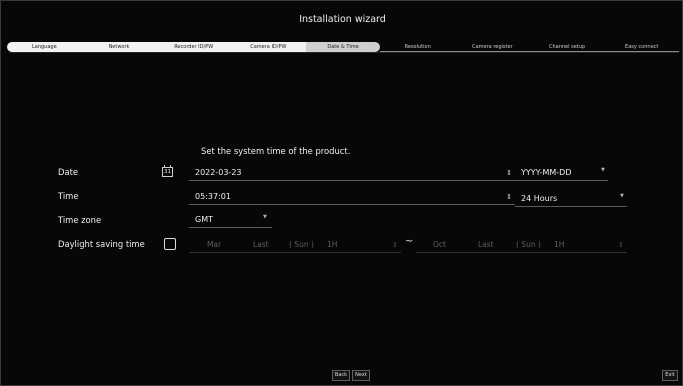 The height and width of the screenshot is (386, 683). Describe the element at coordinates (230, 220) in the screenshot. I see `timezone-select: GMT ▼` at that location.